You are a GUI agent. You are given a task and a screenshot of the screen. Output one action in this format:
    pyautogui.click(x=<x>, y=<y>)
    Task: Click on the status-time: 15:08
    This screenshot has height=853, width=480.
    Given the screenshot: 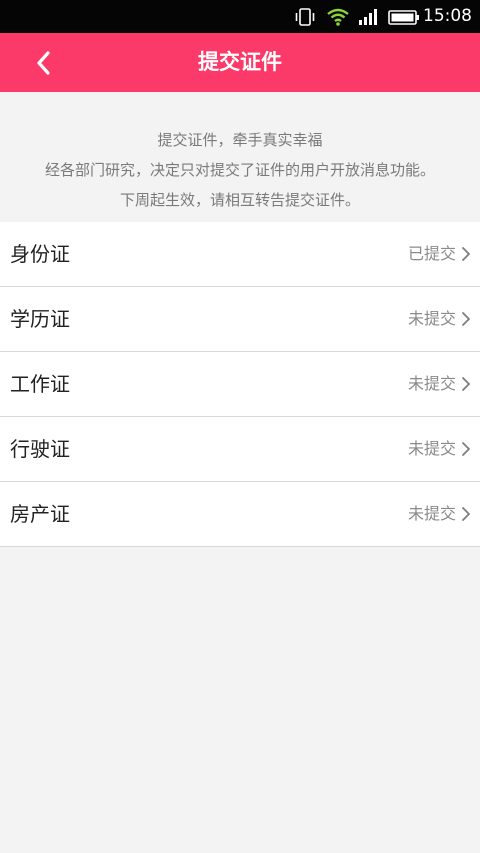 What is the action you would take?
    pyautogui.click(x=447, y=16)
    